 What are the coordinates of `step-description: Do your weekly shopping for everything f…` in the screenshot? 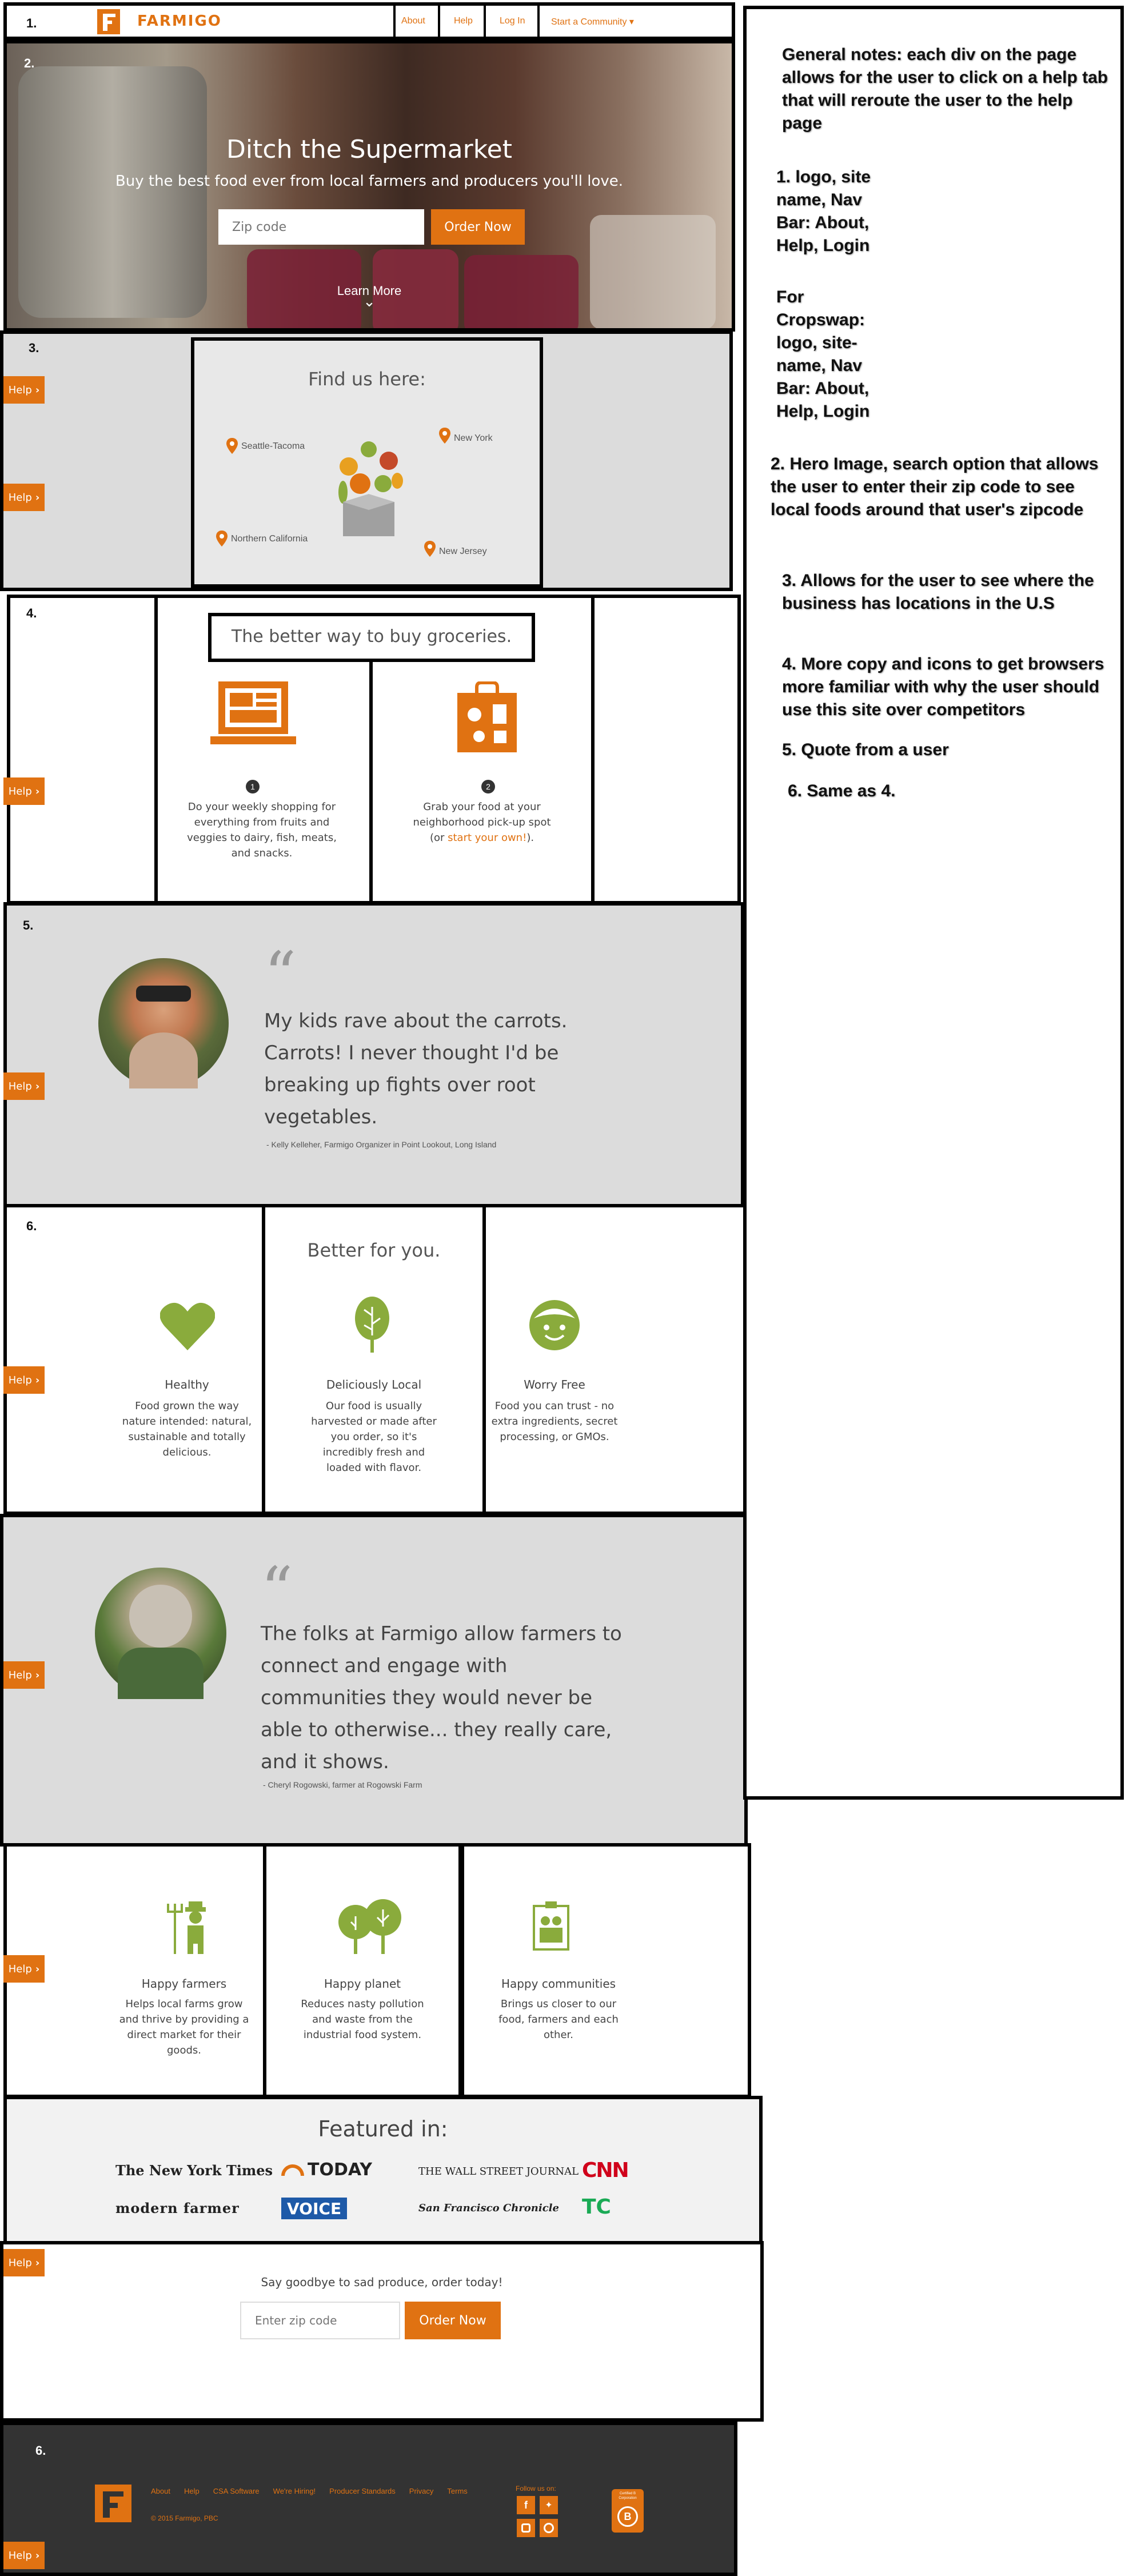 It's located at (262, 830).